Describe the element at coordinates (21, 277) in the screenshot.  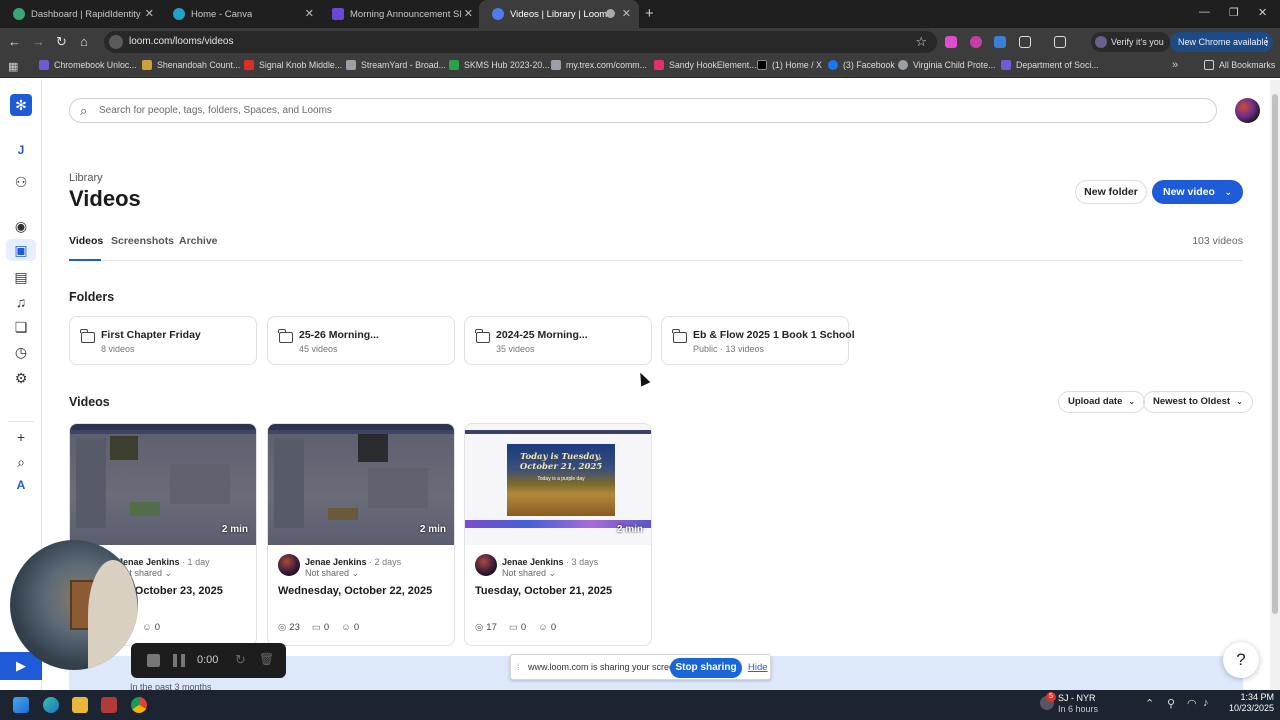
I see `calendar-icon: ▤` at that location.